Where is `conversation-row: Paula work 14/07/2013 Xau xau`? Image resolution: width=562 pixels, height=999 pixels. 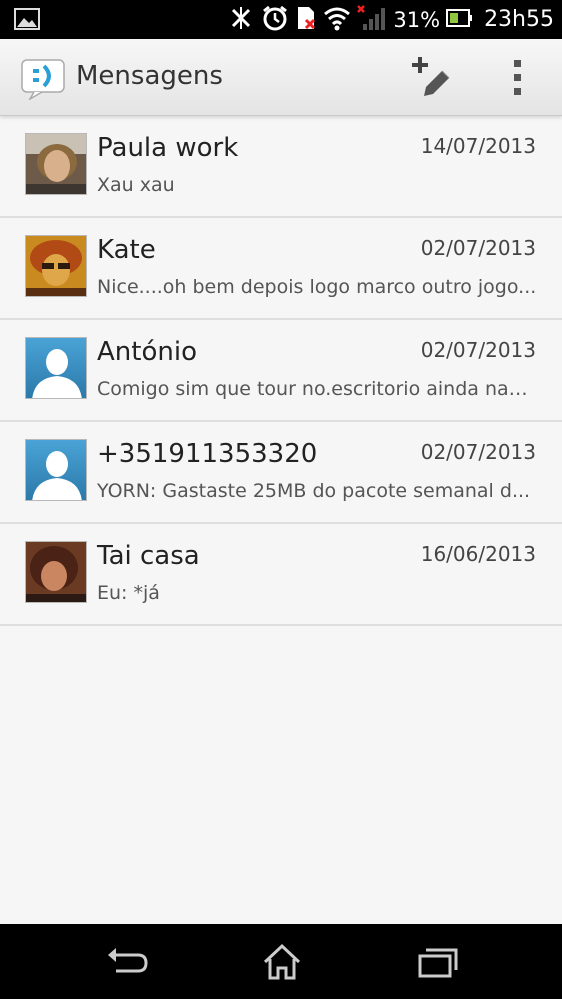
conversation-row: Paula work 14/07/2013 Xau xau is located at coordinates (281, 167).